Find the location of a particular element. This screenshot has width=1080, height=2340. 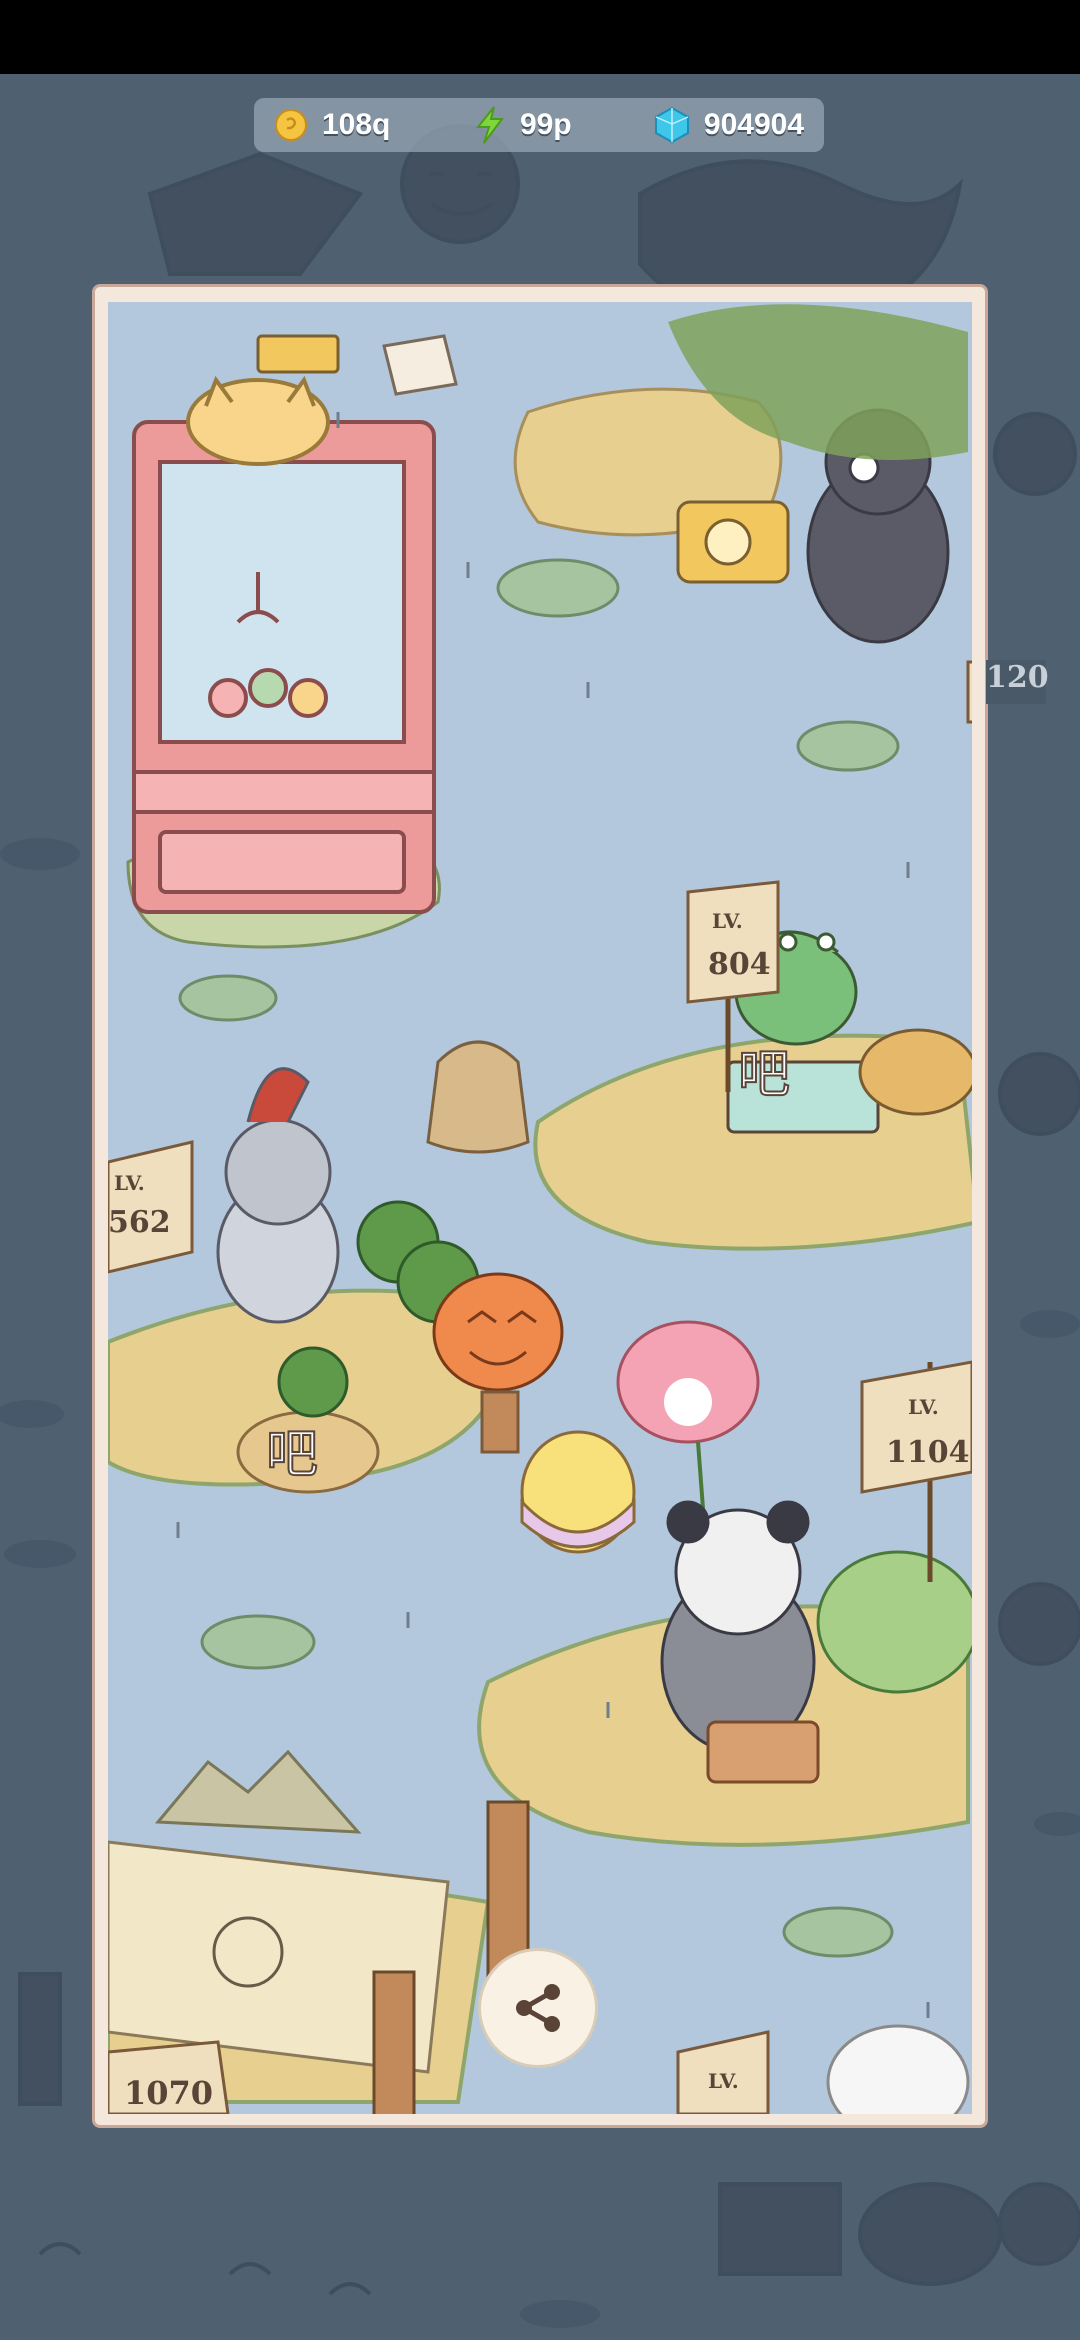

share-icon is located at coordinates (538, 2008).